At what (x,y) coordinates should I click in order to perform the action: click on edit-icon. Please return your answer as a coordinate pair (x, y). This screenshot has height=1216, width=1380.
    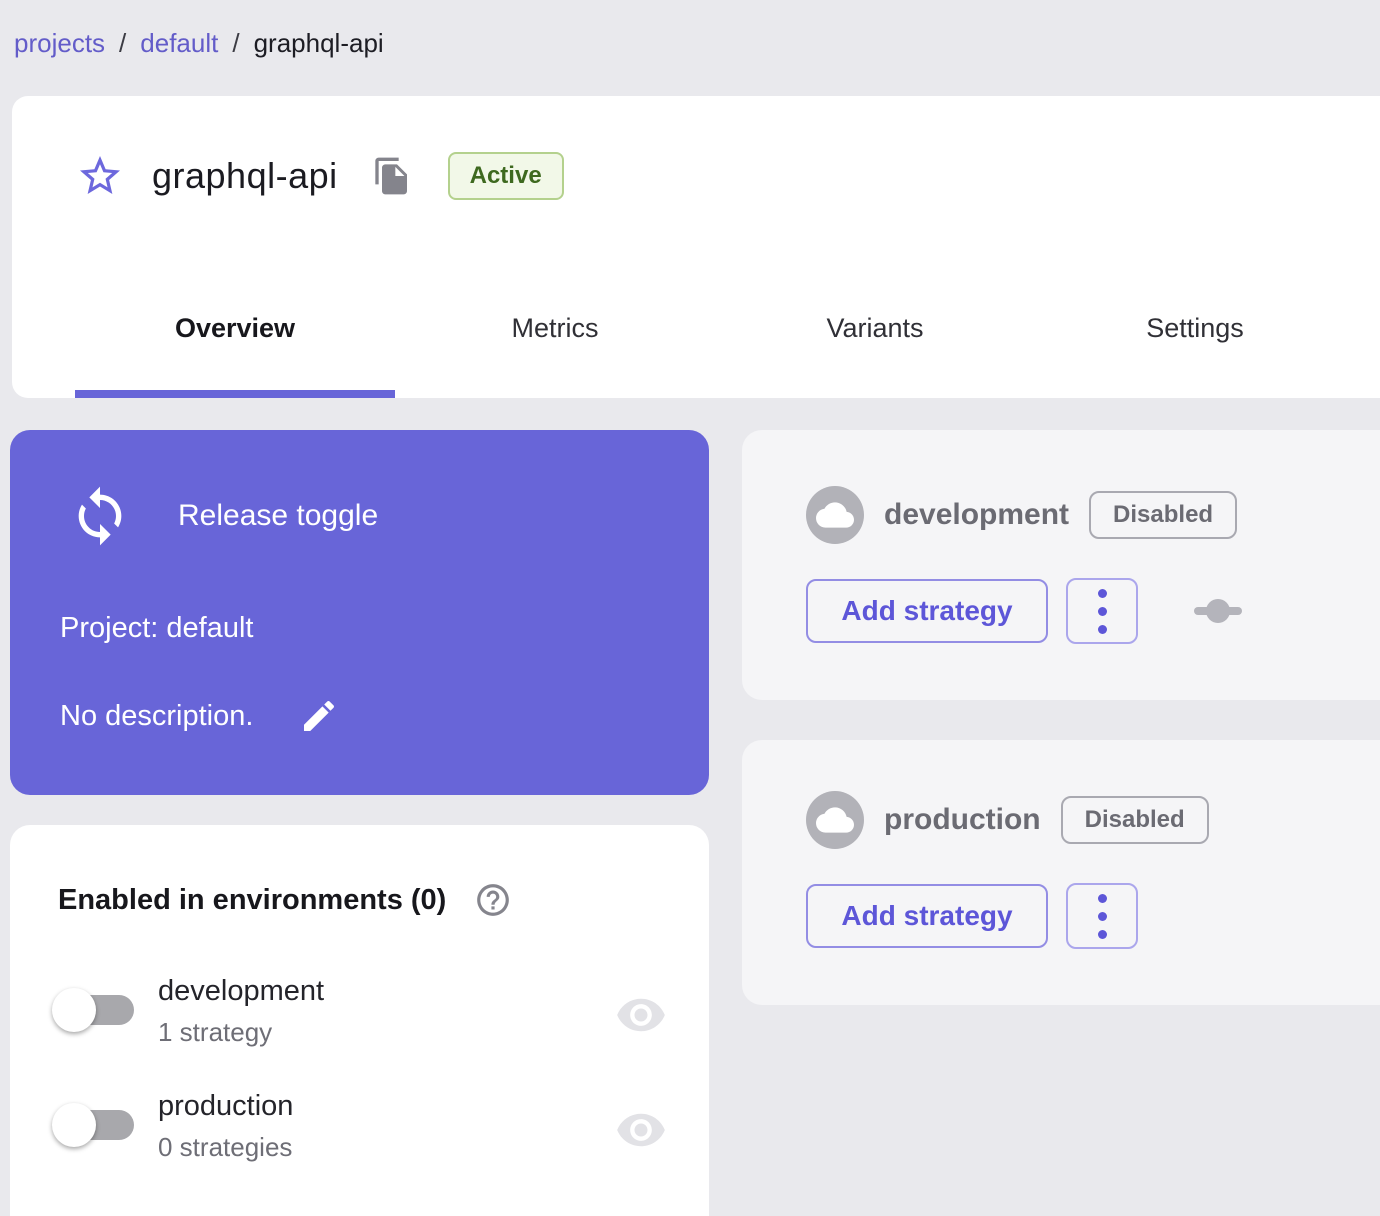
    Looking at the image, I should click on (319, 715).